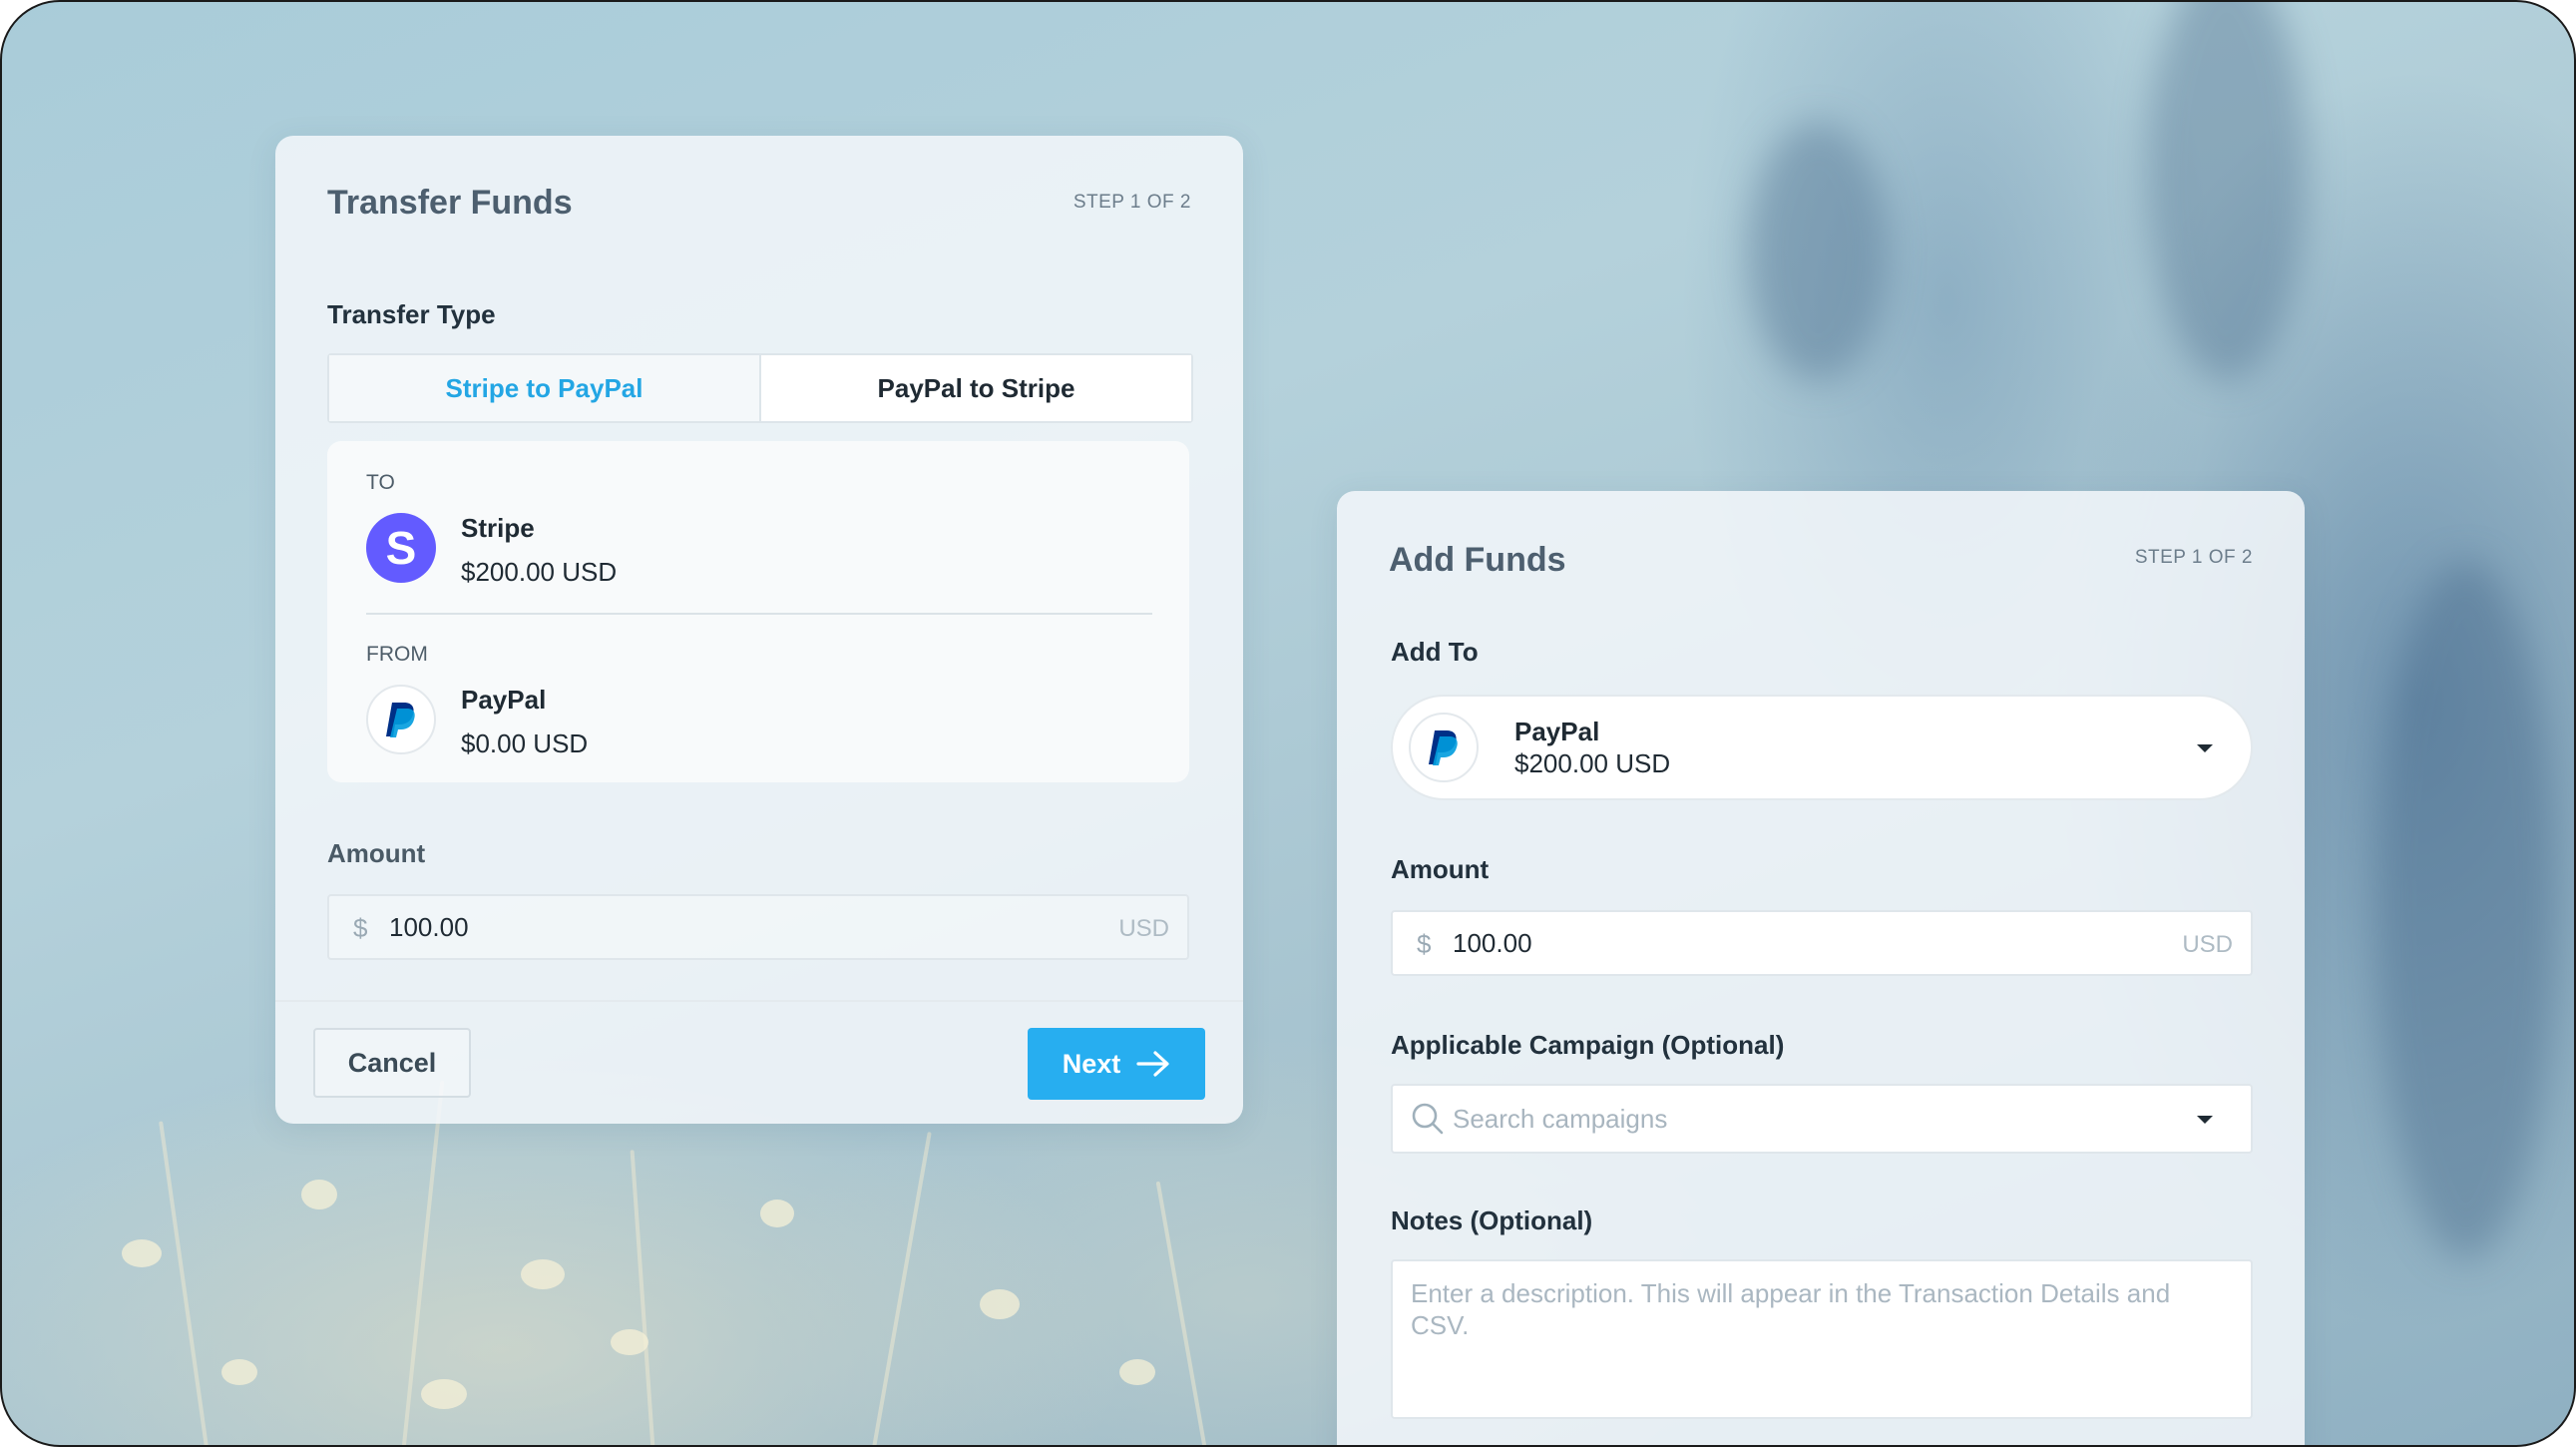 The image size is (2576, 1447). What do you see at coordinates (539, 572) in the screenshot?
I see `to-account-balance: $200.00 USD` at bounding box center [539, 572].